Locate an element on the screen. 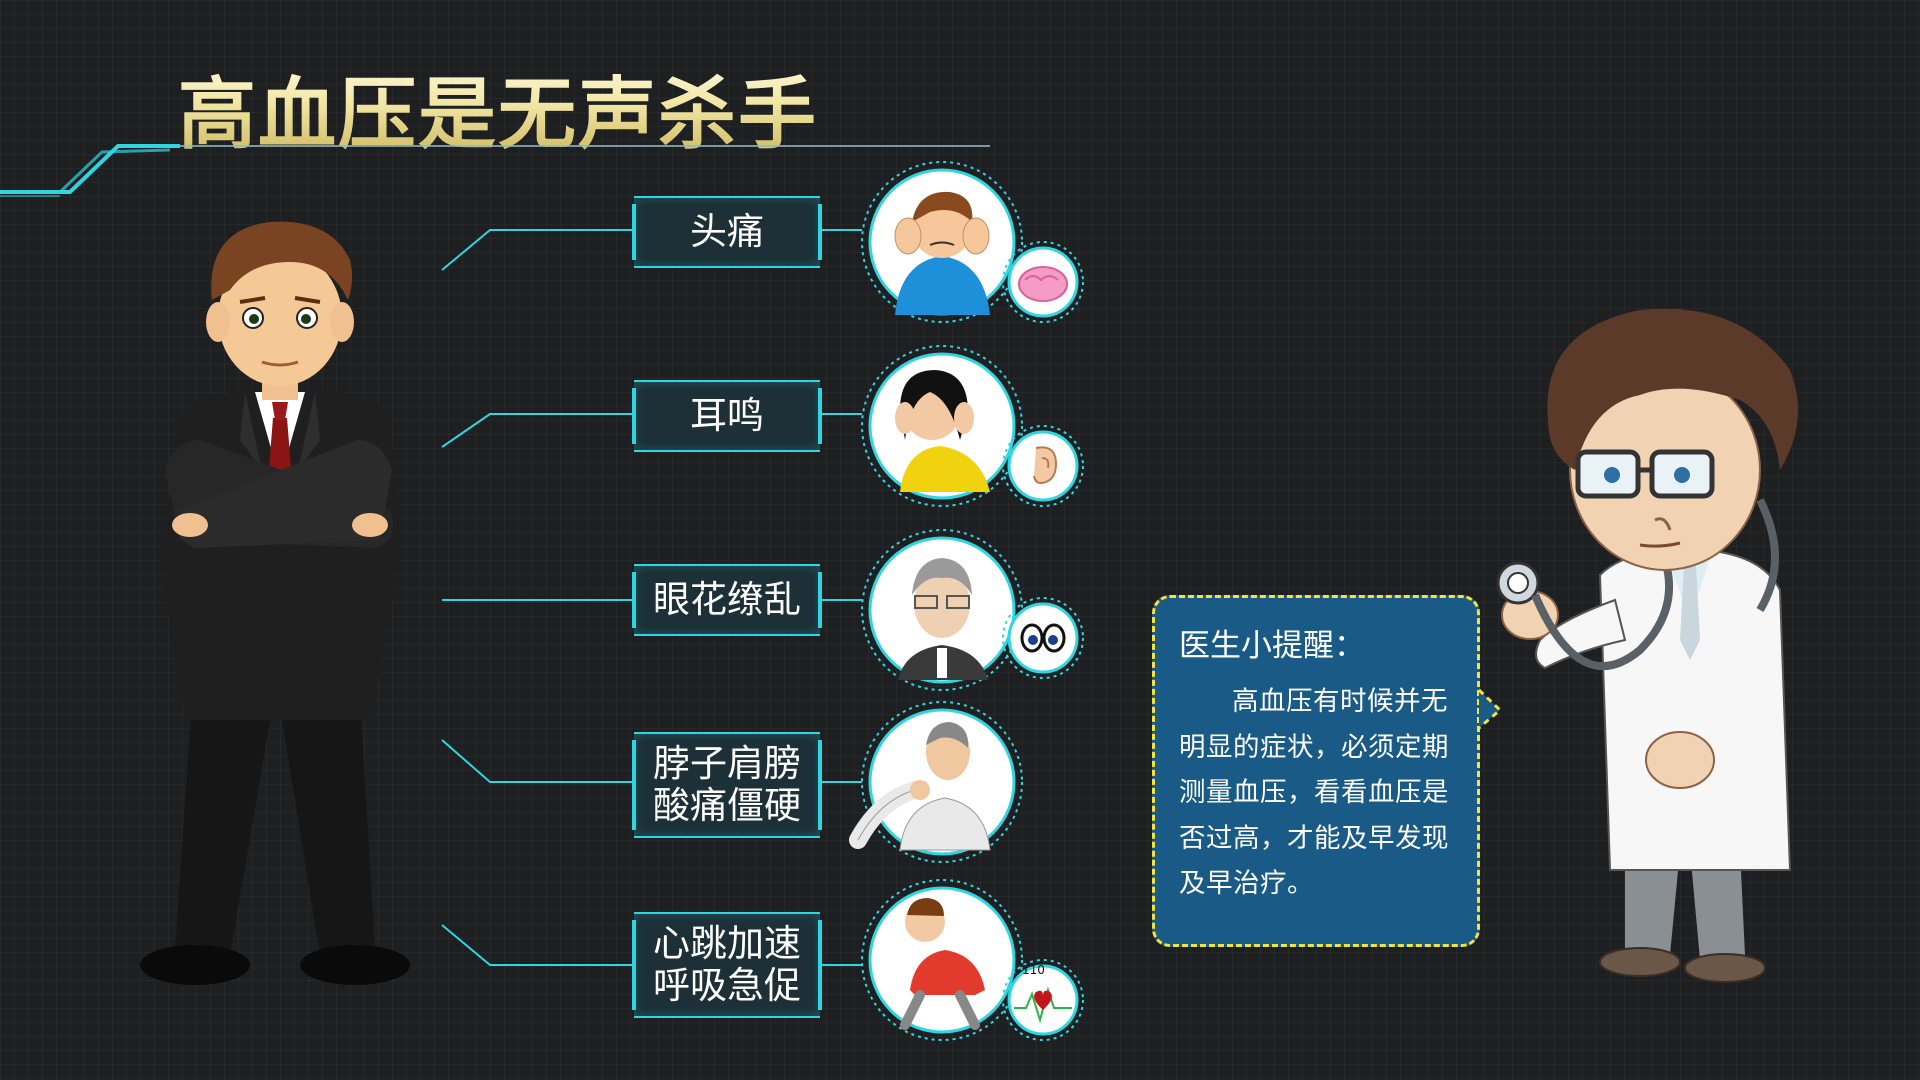 The width and height of the screenshot is (1920, 1080). doctor-illustration is located at coordinates (1647, 645).